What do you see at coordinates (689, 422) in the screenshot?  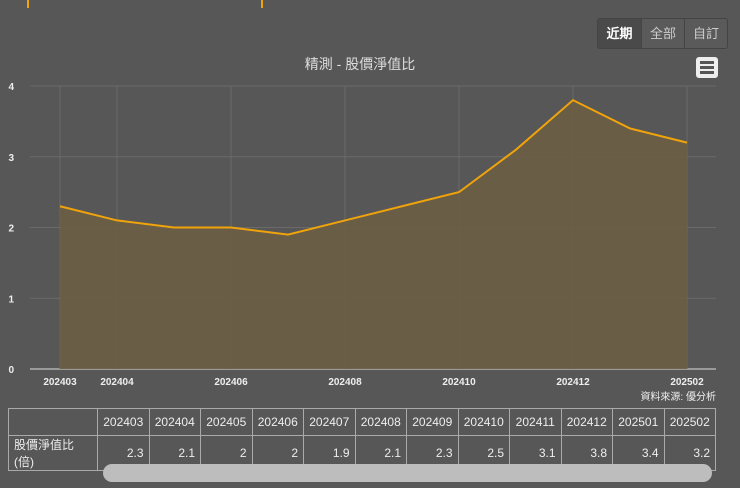 I see `column-header: 202502` at bounding box center [689, 422].